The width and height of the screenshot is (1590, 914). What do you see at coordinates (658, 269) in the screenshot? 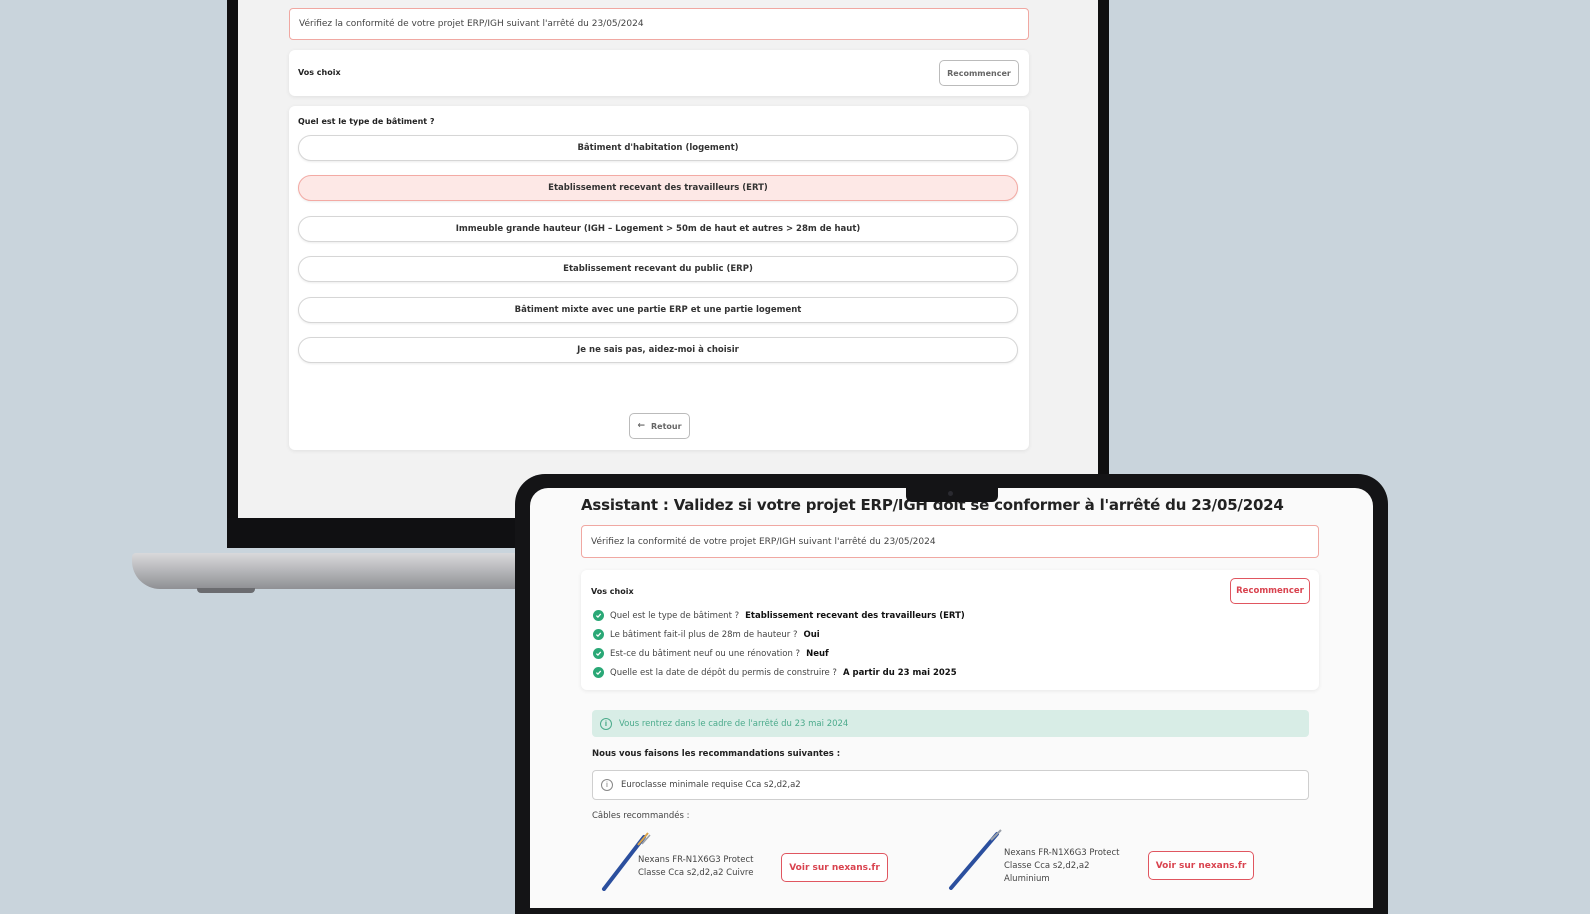
I see `option-erp: Etablissement recevant du public (ERP)` at bounding box center [658, 269].